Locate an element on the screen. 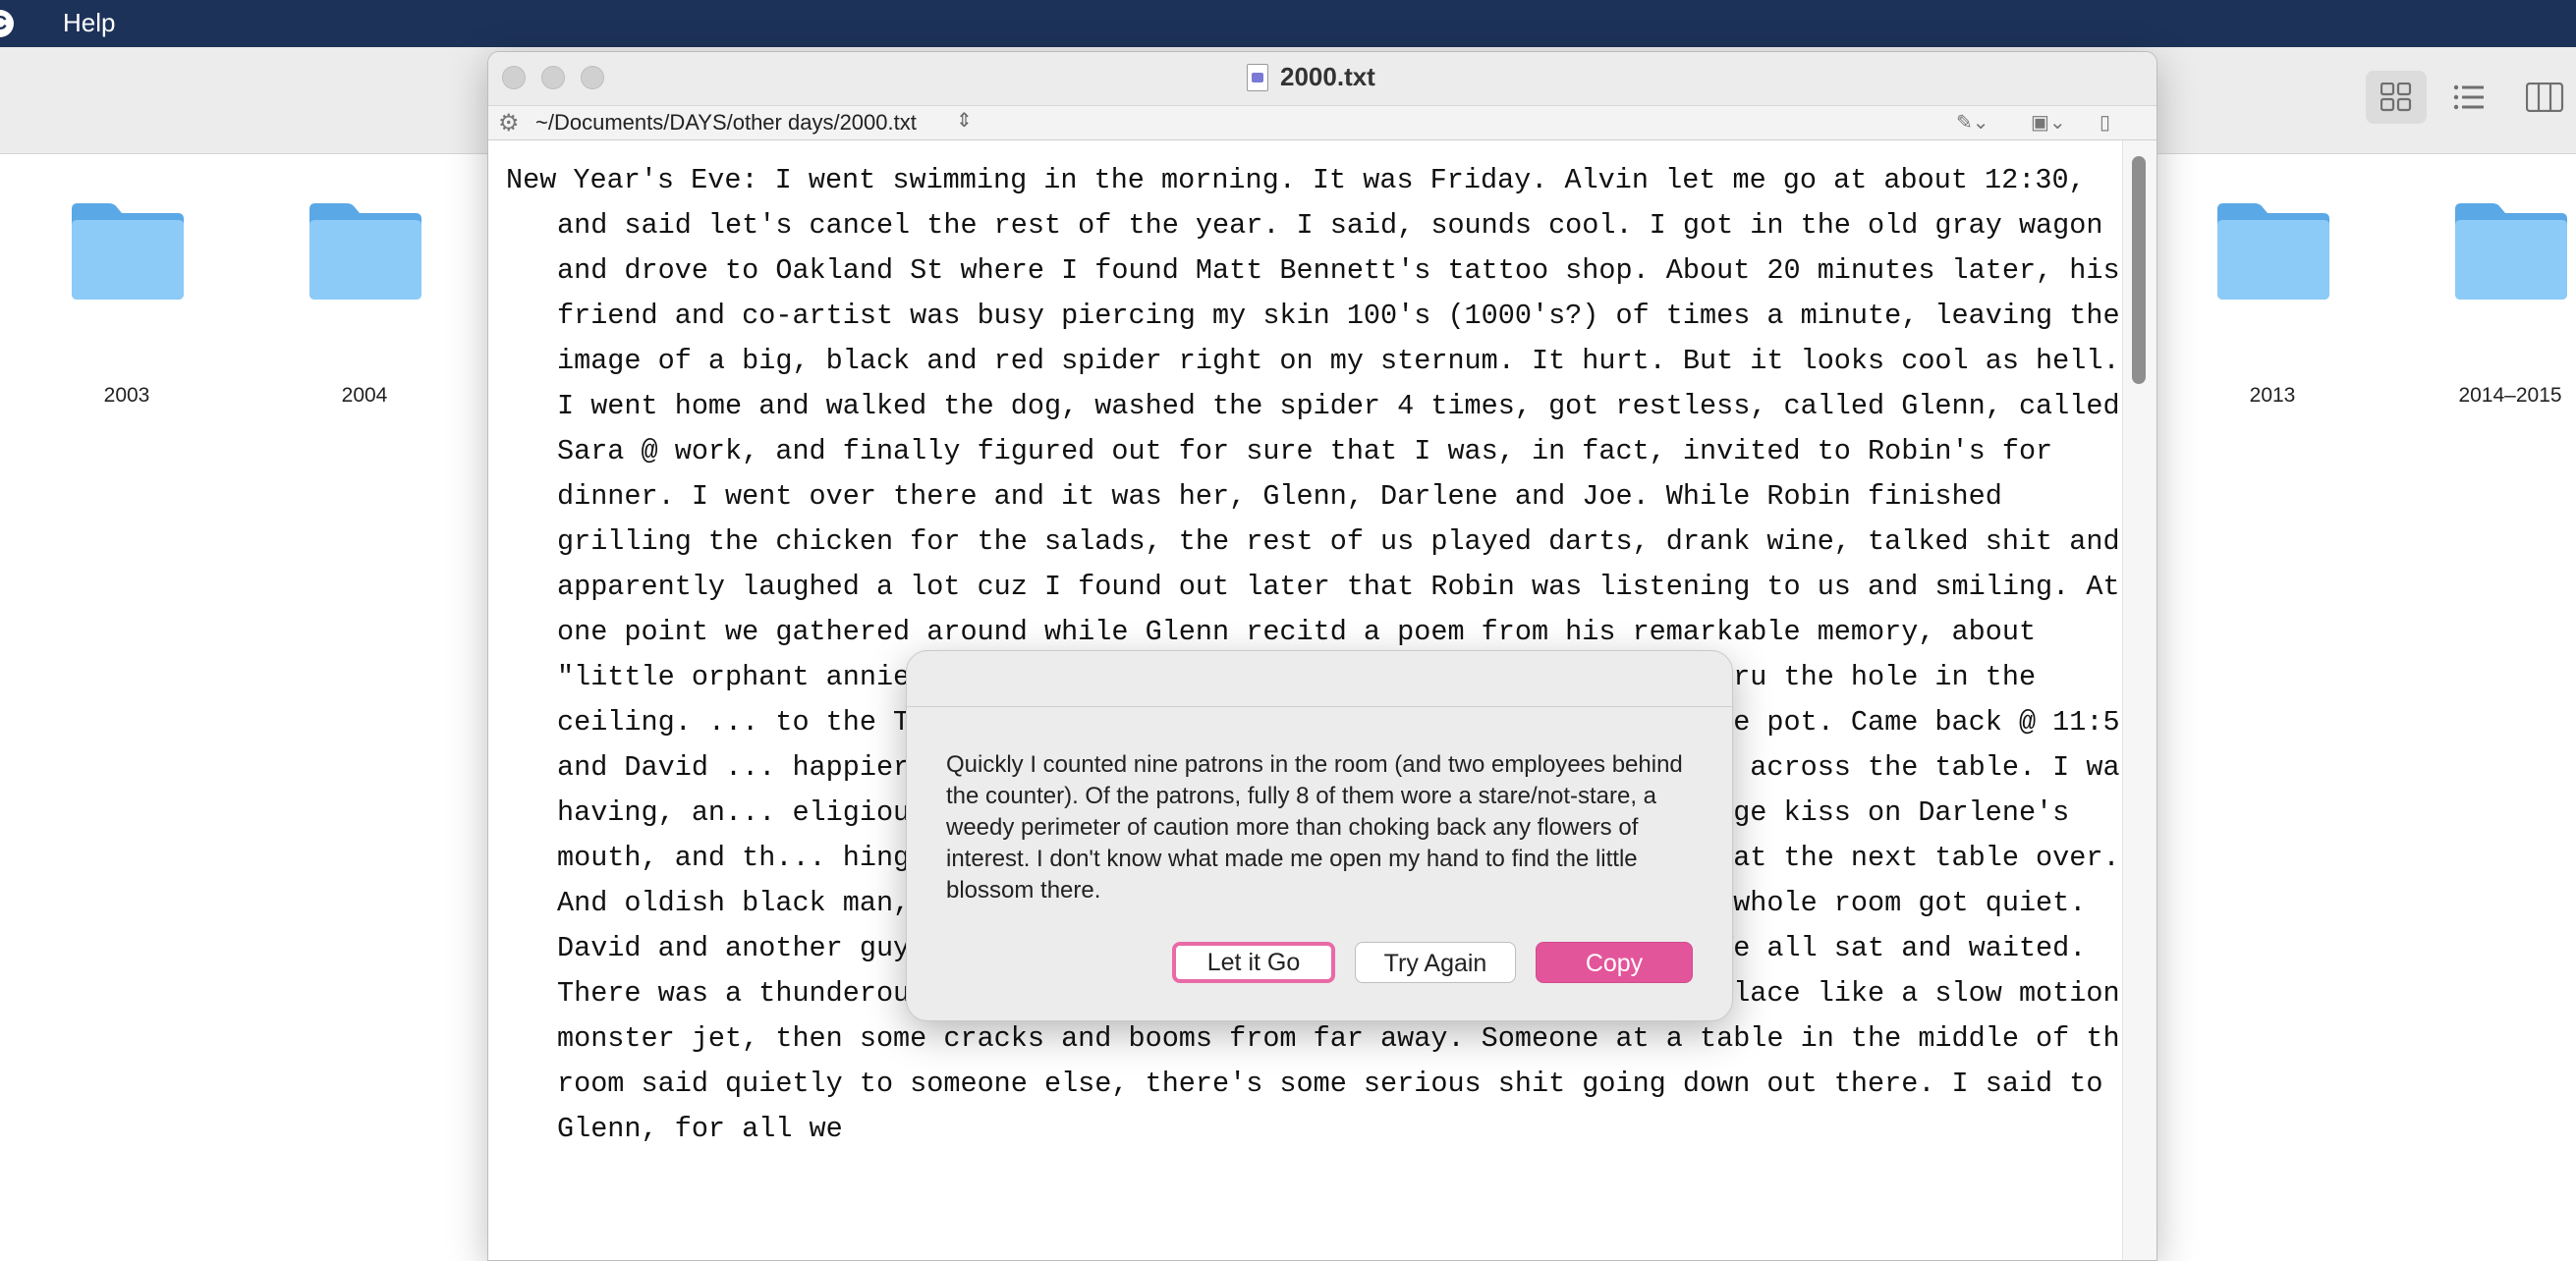  menu-bar: C Help is located at coordinates (1288, 23).